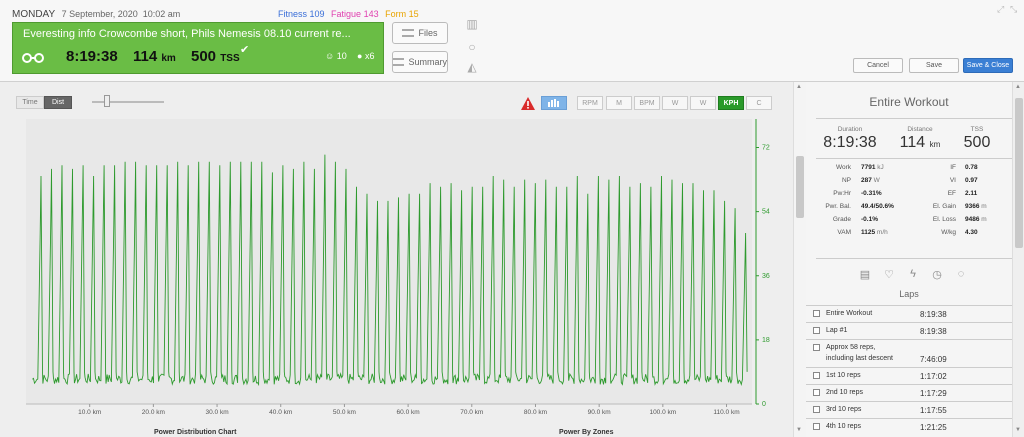  I want to click on panel-distance-number: 114, so click(912, 142).